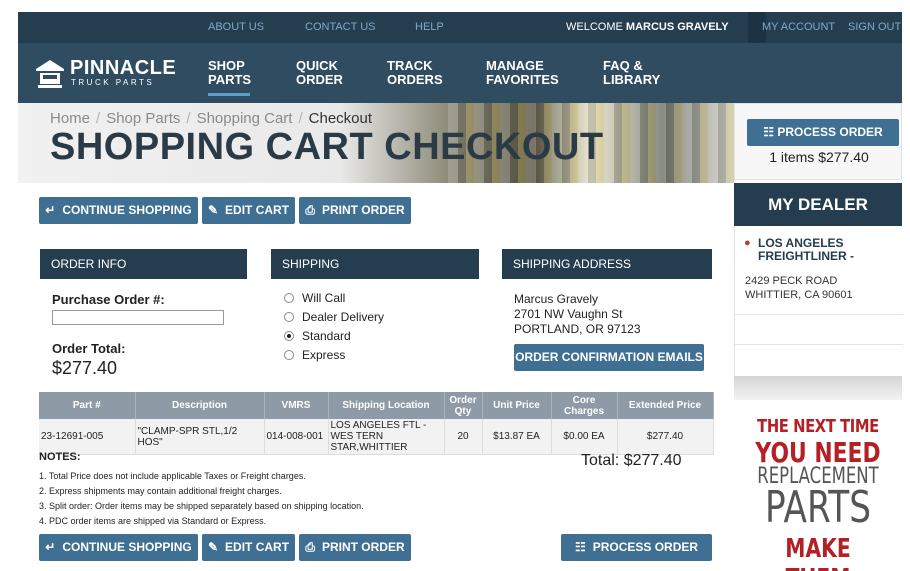 The width and height of the screenshot is (910, 571). I want to click on nav-label: LIBRARY, so click(632, 79).